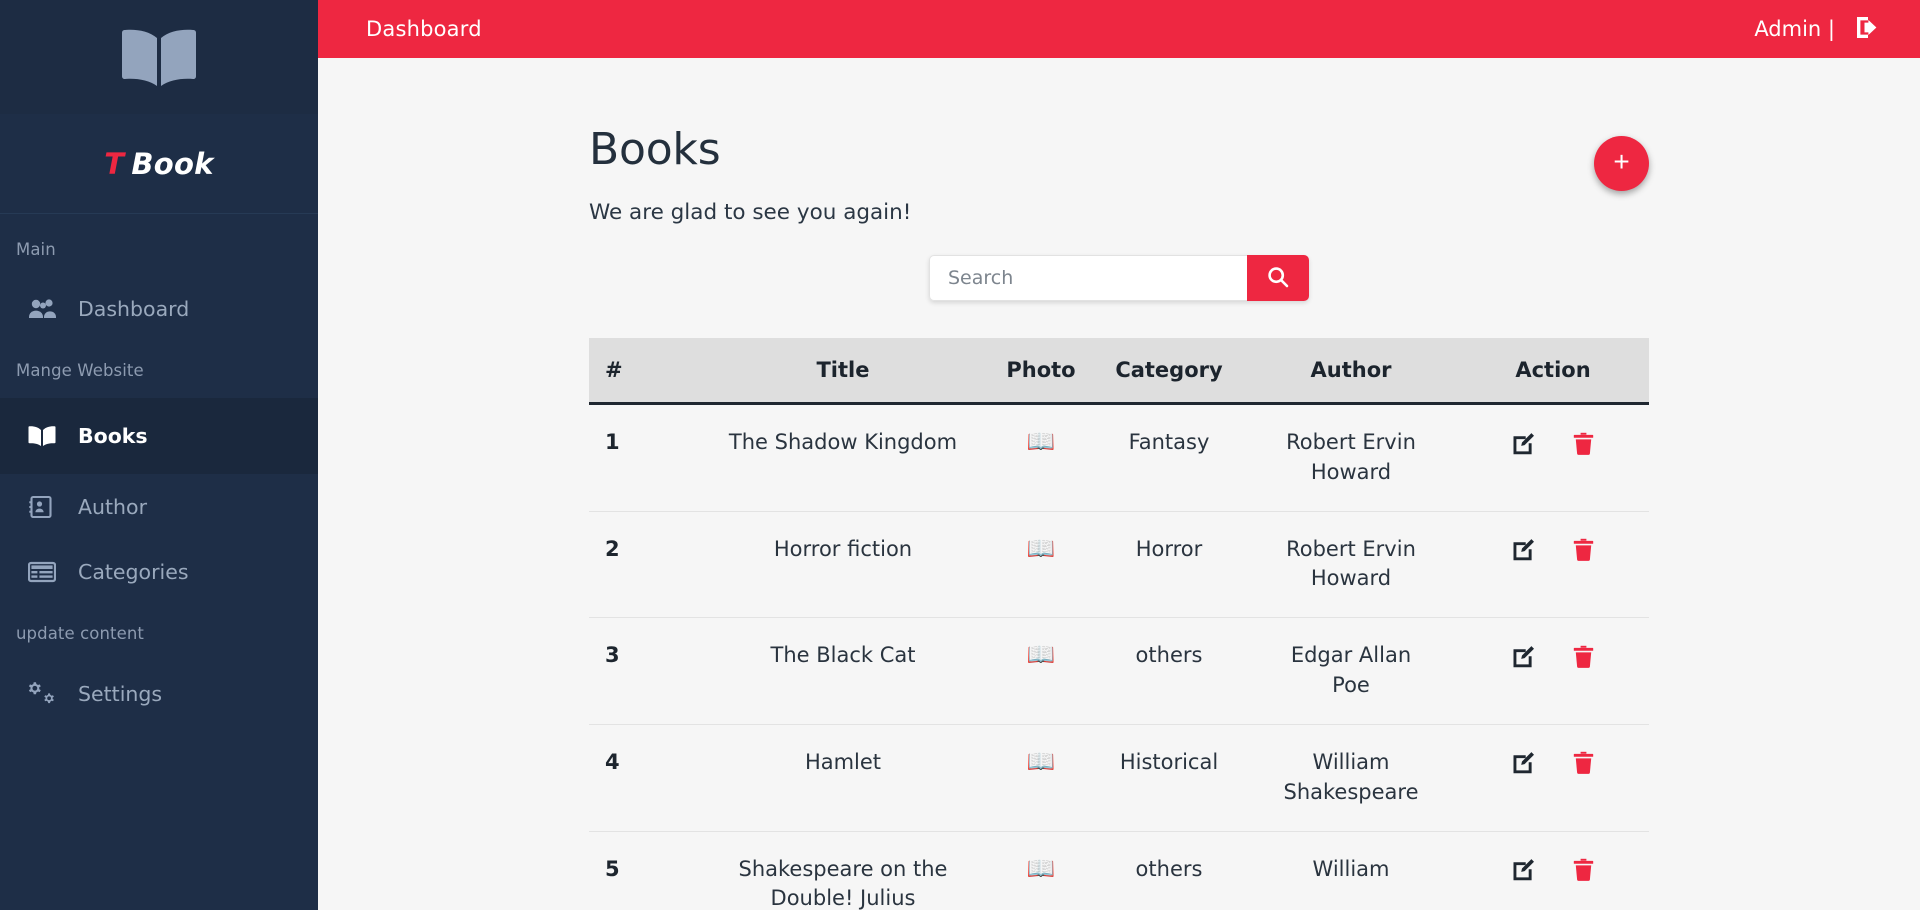  Describe the element at coordinates (114, 163) in the screenshot. I see `brand-accent-letter: T` at that location.